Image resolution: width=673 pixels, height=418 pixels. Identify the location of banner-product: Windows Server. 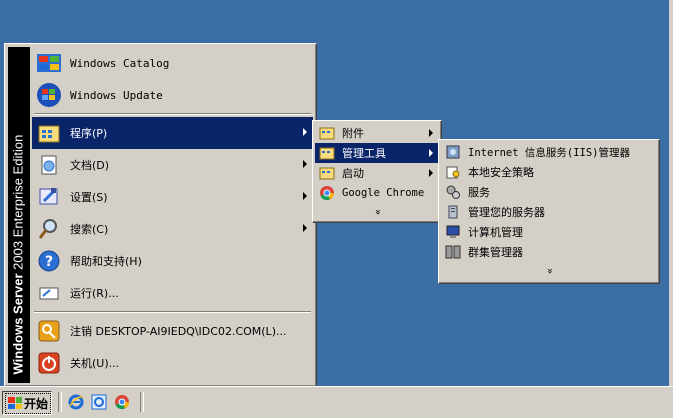
(18, 324).